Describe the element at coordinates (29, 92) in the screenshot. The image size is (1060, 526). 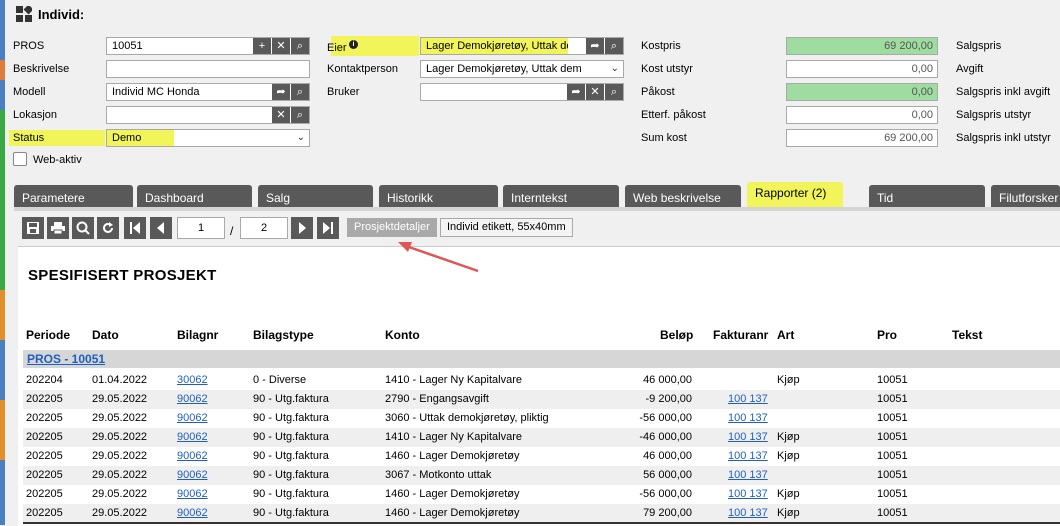
I see `modell-label: Modell` at that location.